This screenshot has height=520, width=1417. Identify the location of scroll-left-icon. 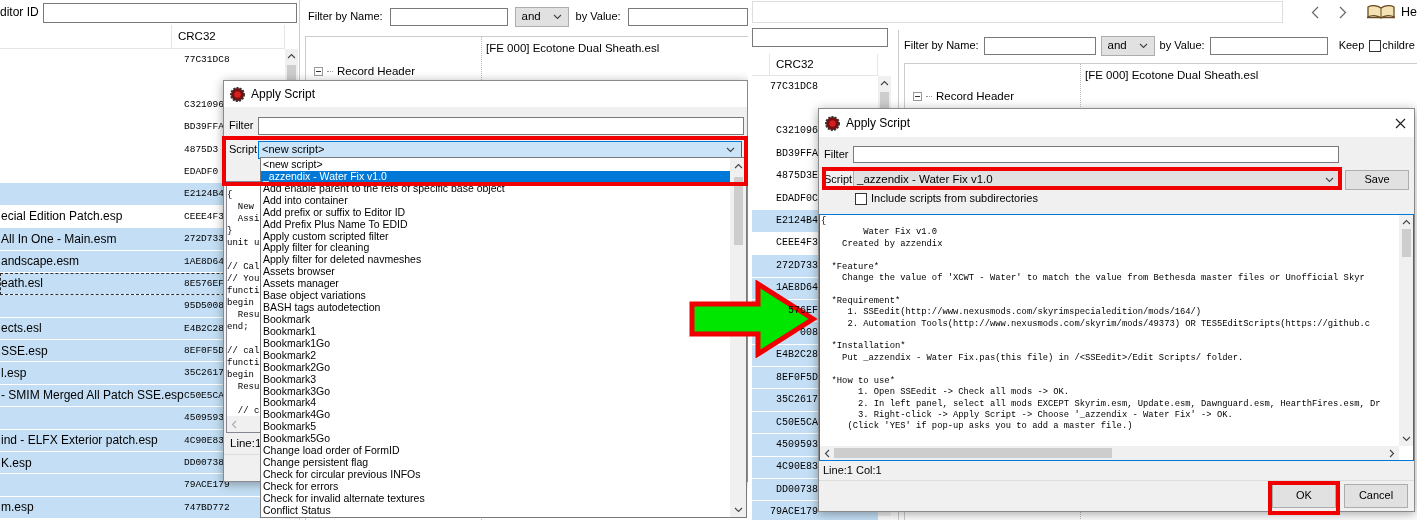
(827, 453).